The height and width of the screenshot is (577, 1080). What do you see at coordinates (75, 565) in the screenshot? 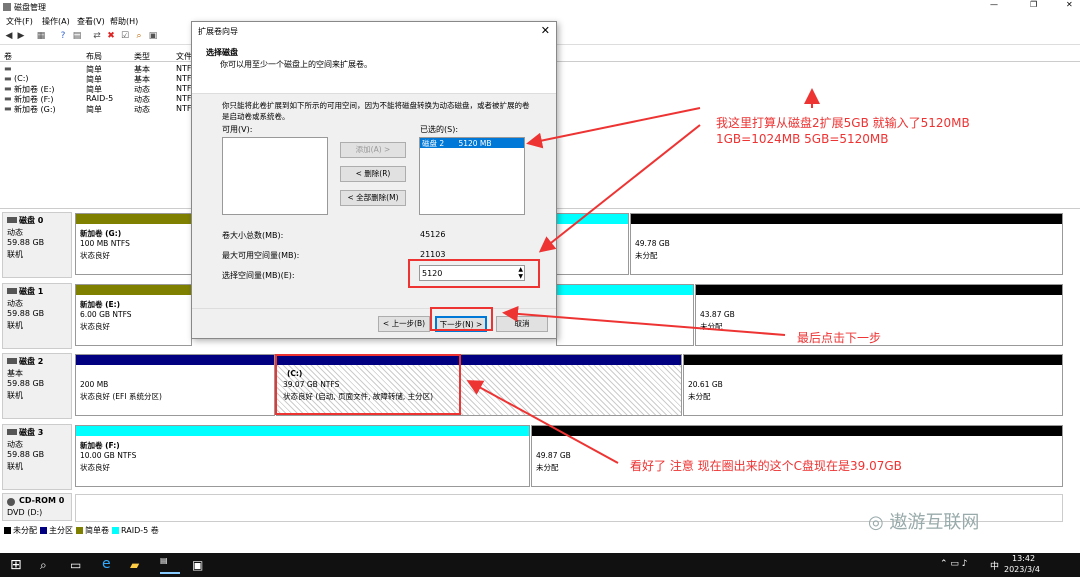
I see `task-view-icon: ▭` at bounding box center [75, 565].